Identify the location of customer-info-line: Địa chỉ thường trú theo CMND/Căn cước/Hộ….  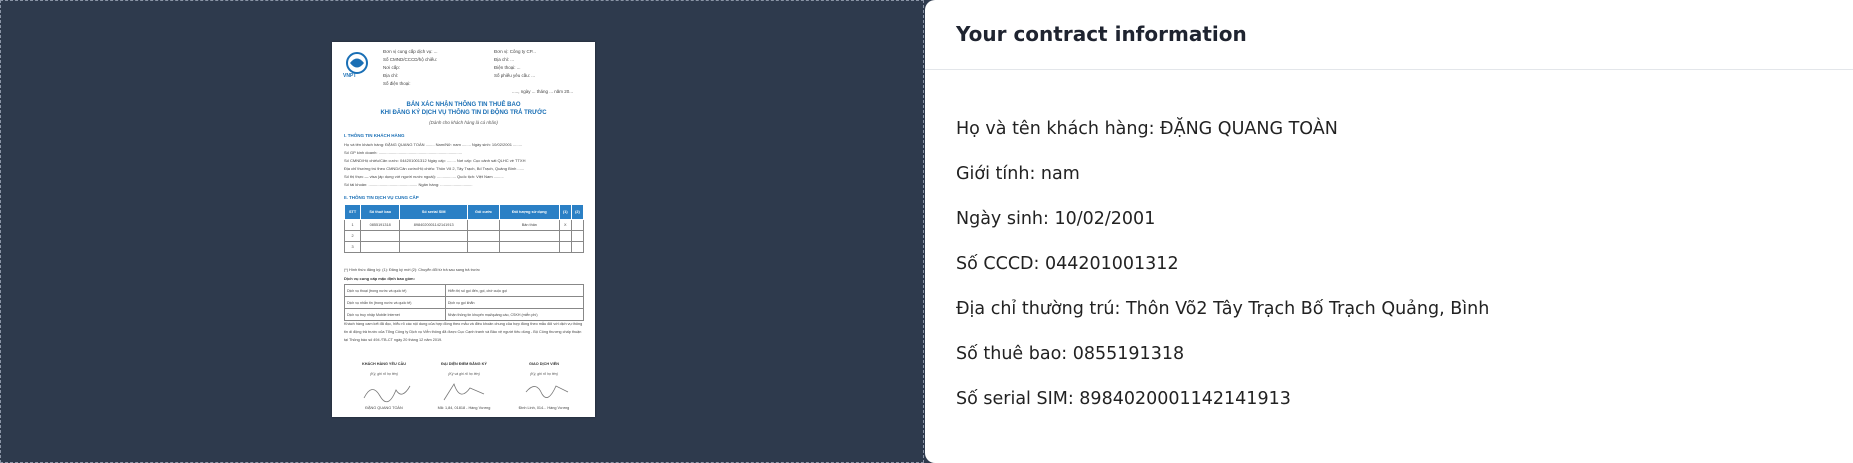
(434, 168).